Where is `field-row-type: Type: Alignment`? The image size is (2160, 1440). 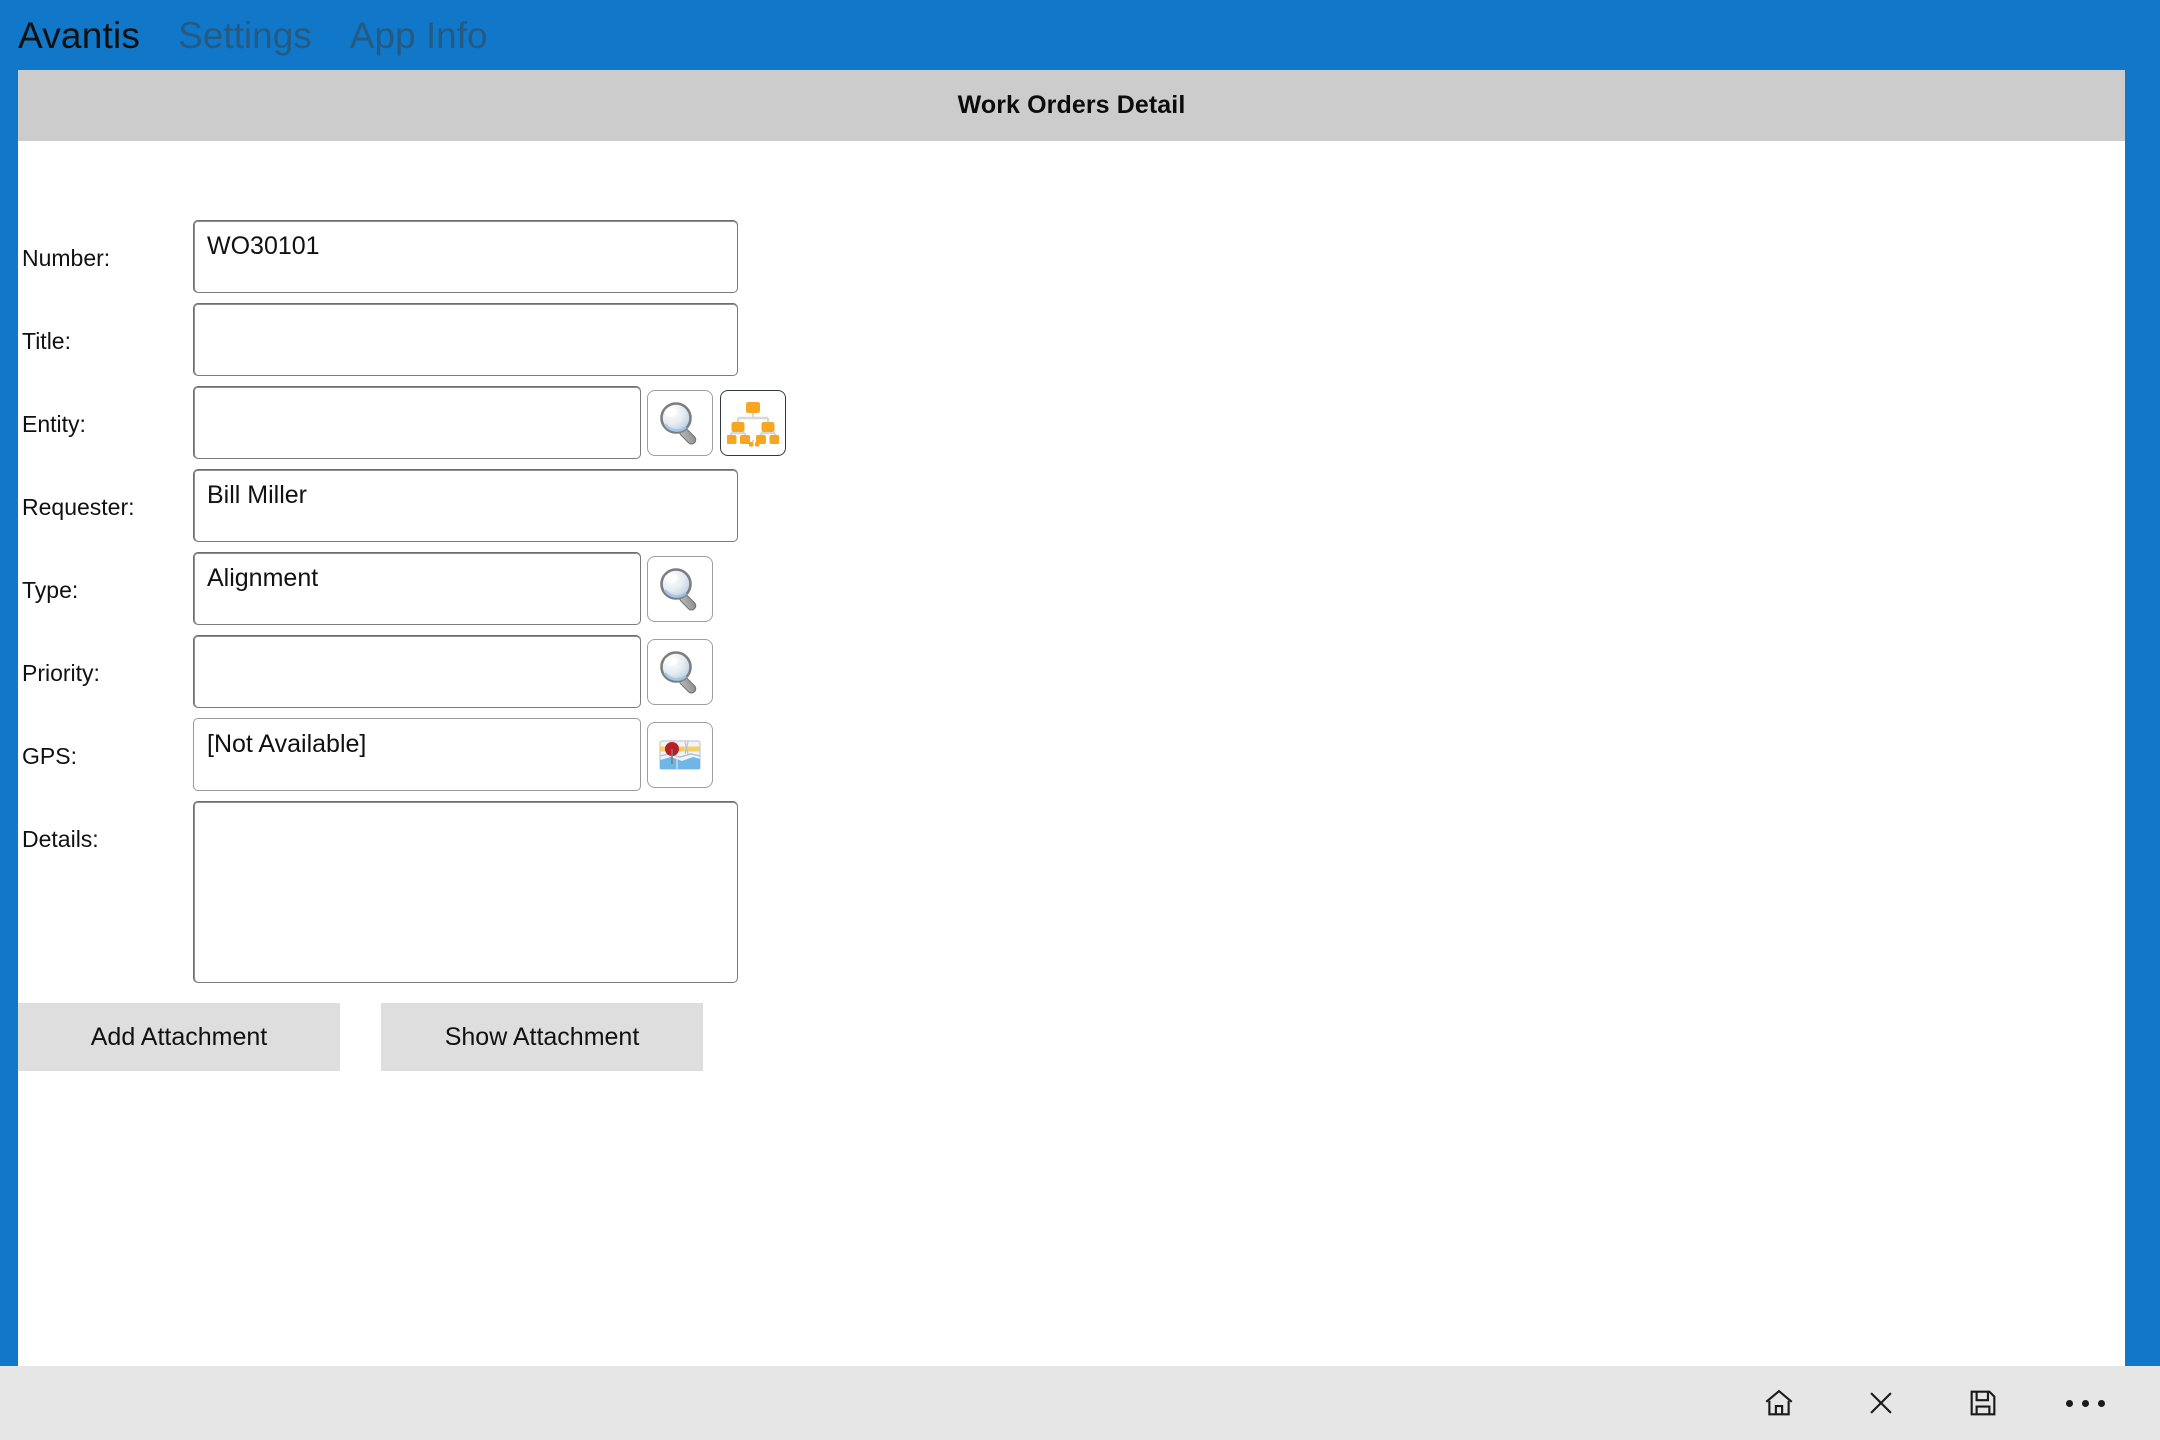 field-row-type: Type: Alignment is located at coordinates (365, 588).